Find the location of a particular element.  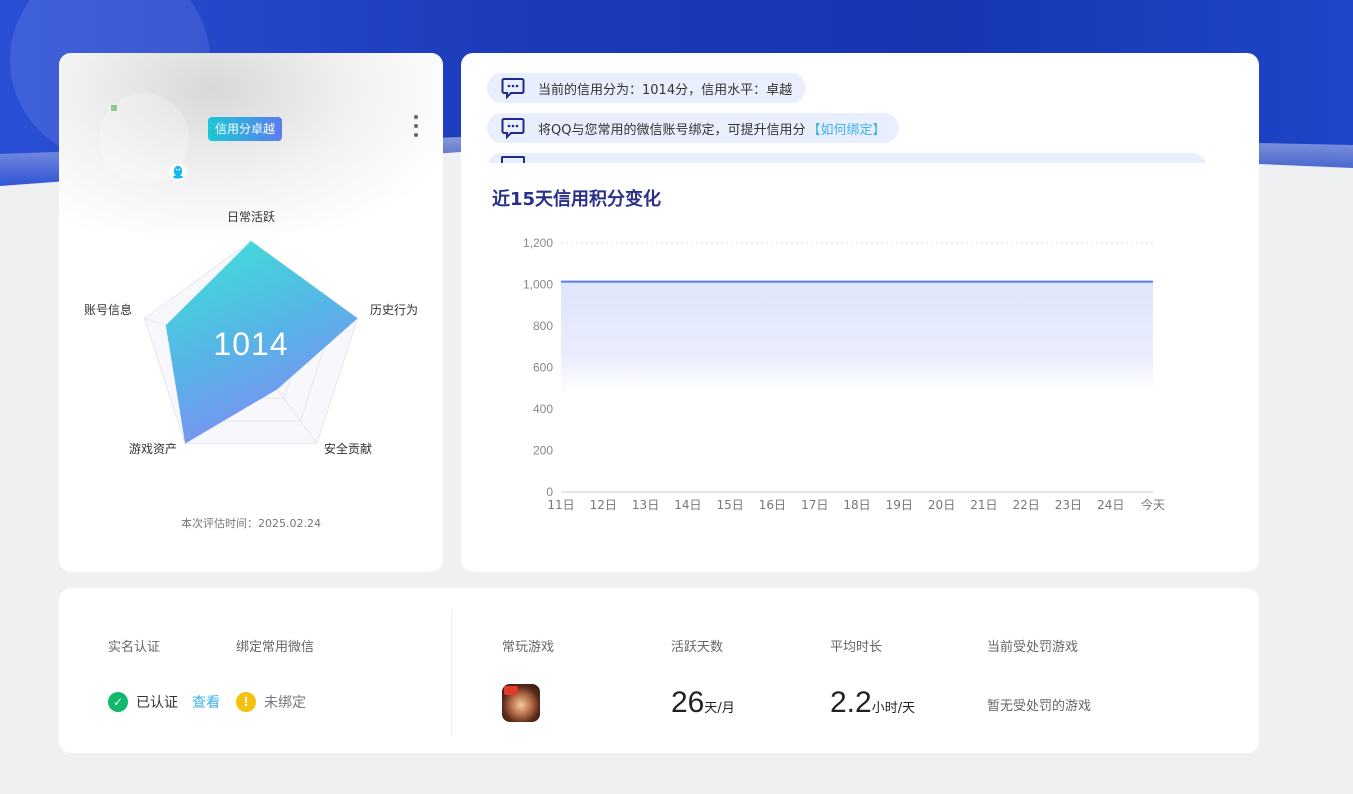

real-name-status: ✓ 已认证 查看 is located at coordinates (164, 702).